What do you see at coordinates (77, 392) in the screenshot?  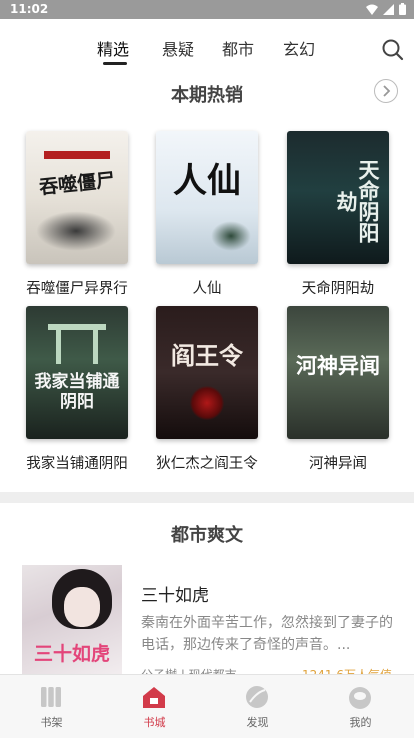 I see `cover-title: 我家当铺通阴阳` at bounding box center [77, 392].